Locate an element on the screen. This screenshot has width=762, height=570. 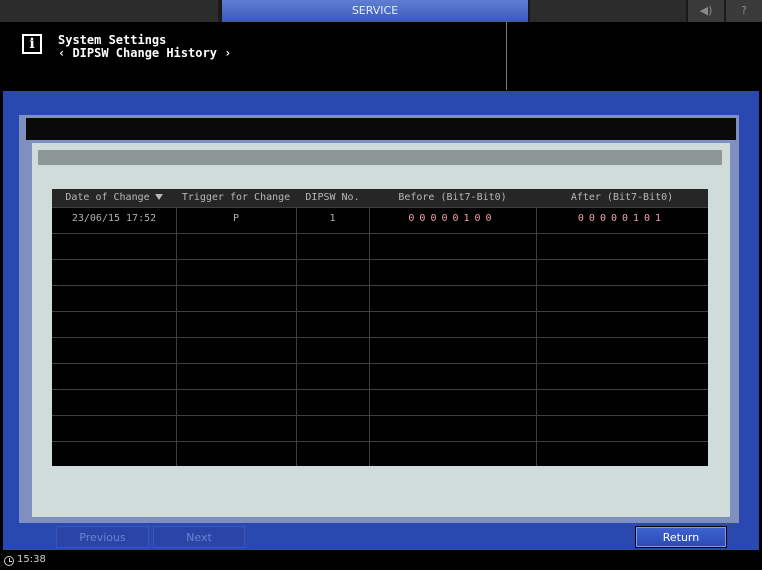
cell-before-bits: 00000100 is located at coordinates (452, 218).